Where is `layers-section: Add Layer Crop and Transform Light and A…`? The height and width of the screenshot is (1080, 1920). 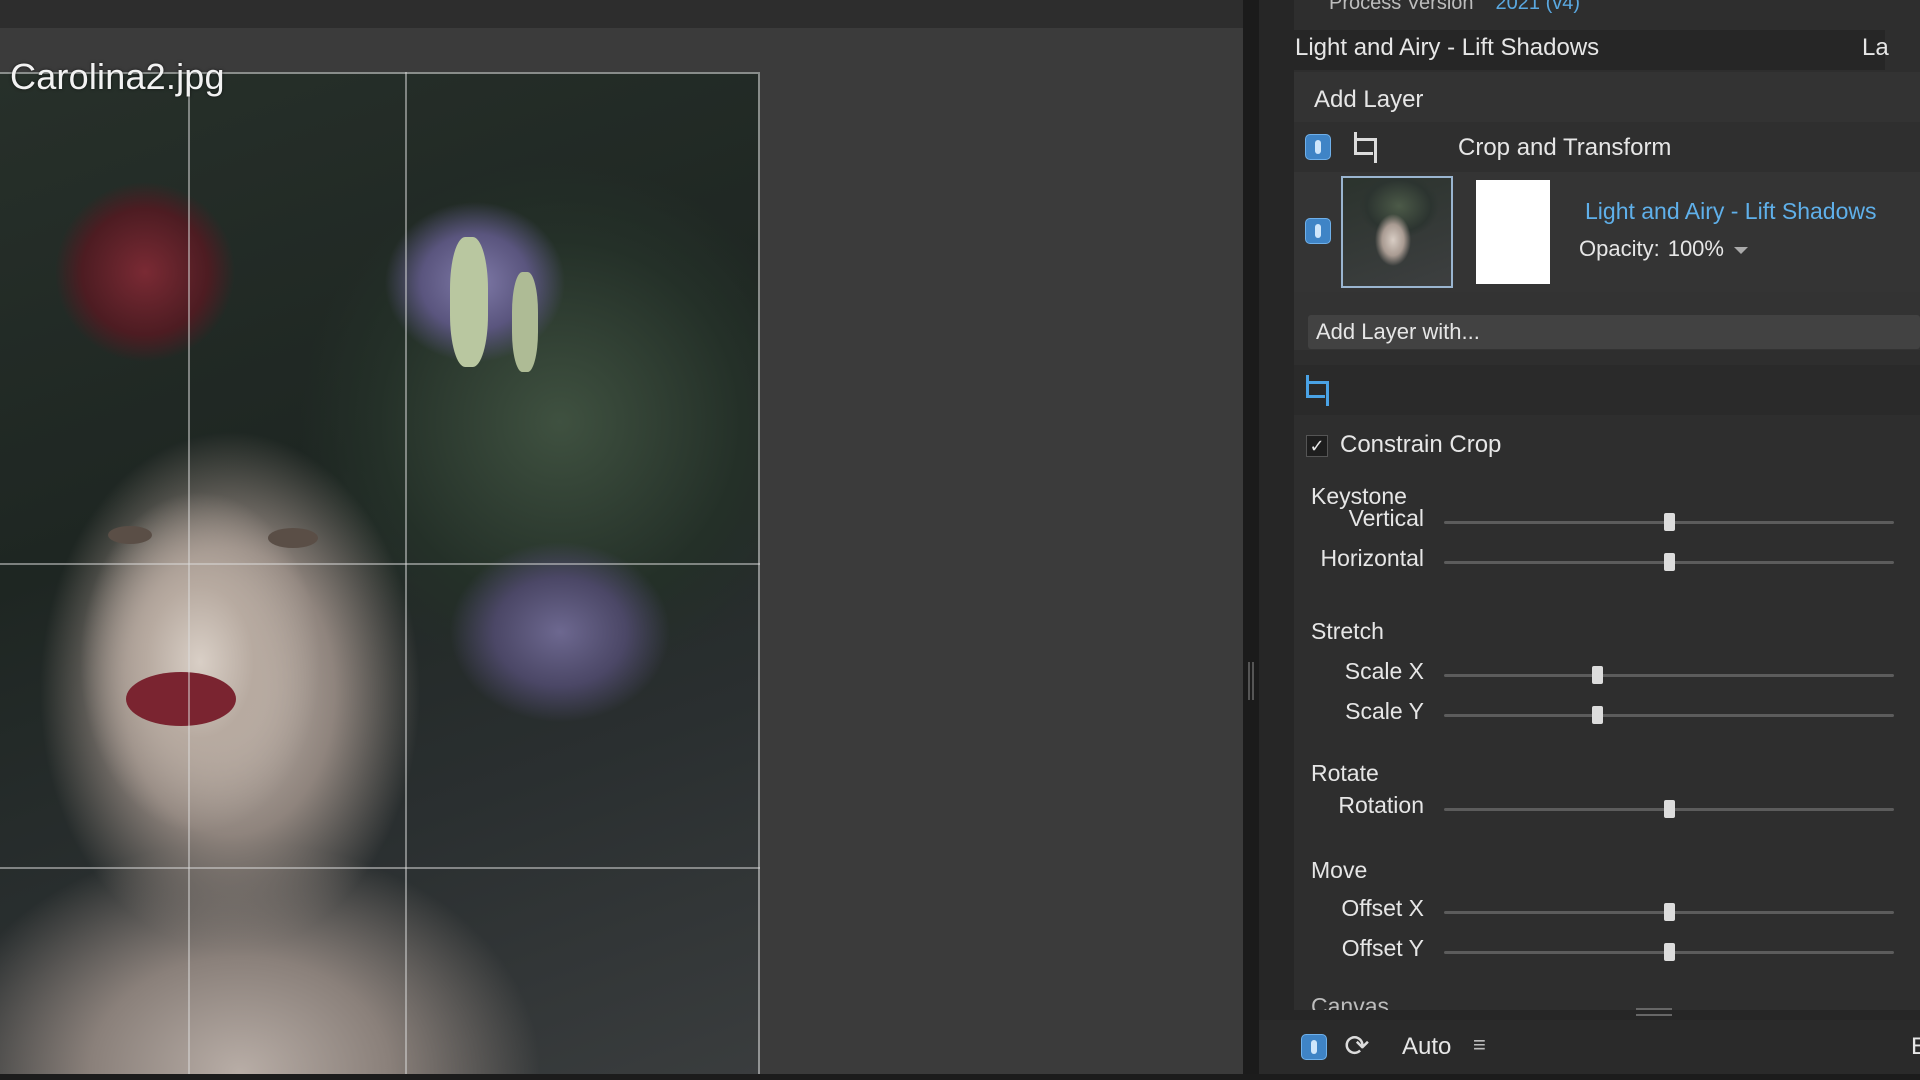 layers-section: Add Layer Crop and Transform Light and A… is located at coordinates (1607, 211).